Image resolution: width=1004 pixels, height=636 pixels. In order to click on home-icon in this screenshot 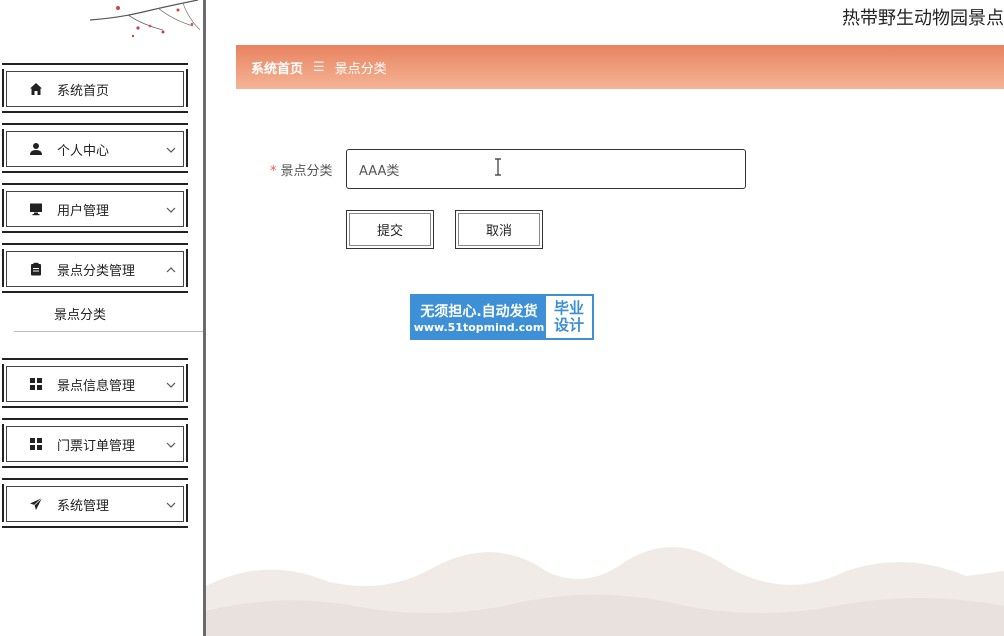, I will do `click(36, 89)`.